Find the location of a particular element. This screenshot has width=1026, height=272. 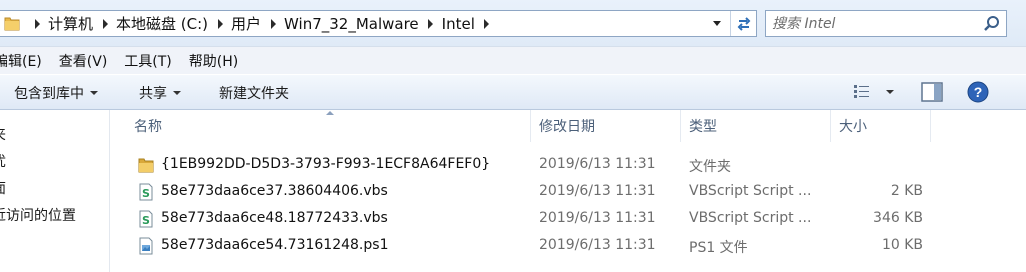

file-name: 58e773daa6ce37.38604406.vbs is located at coordinates (274, 191).